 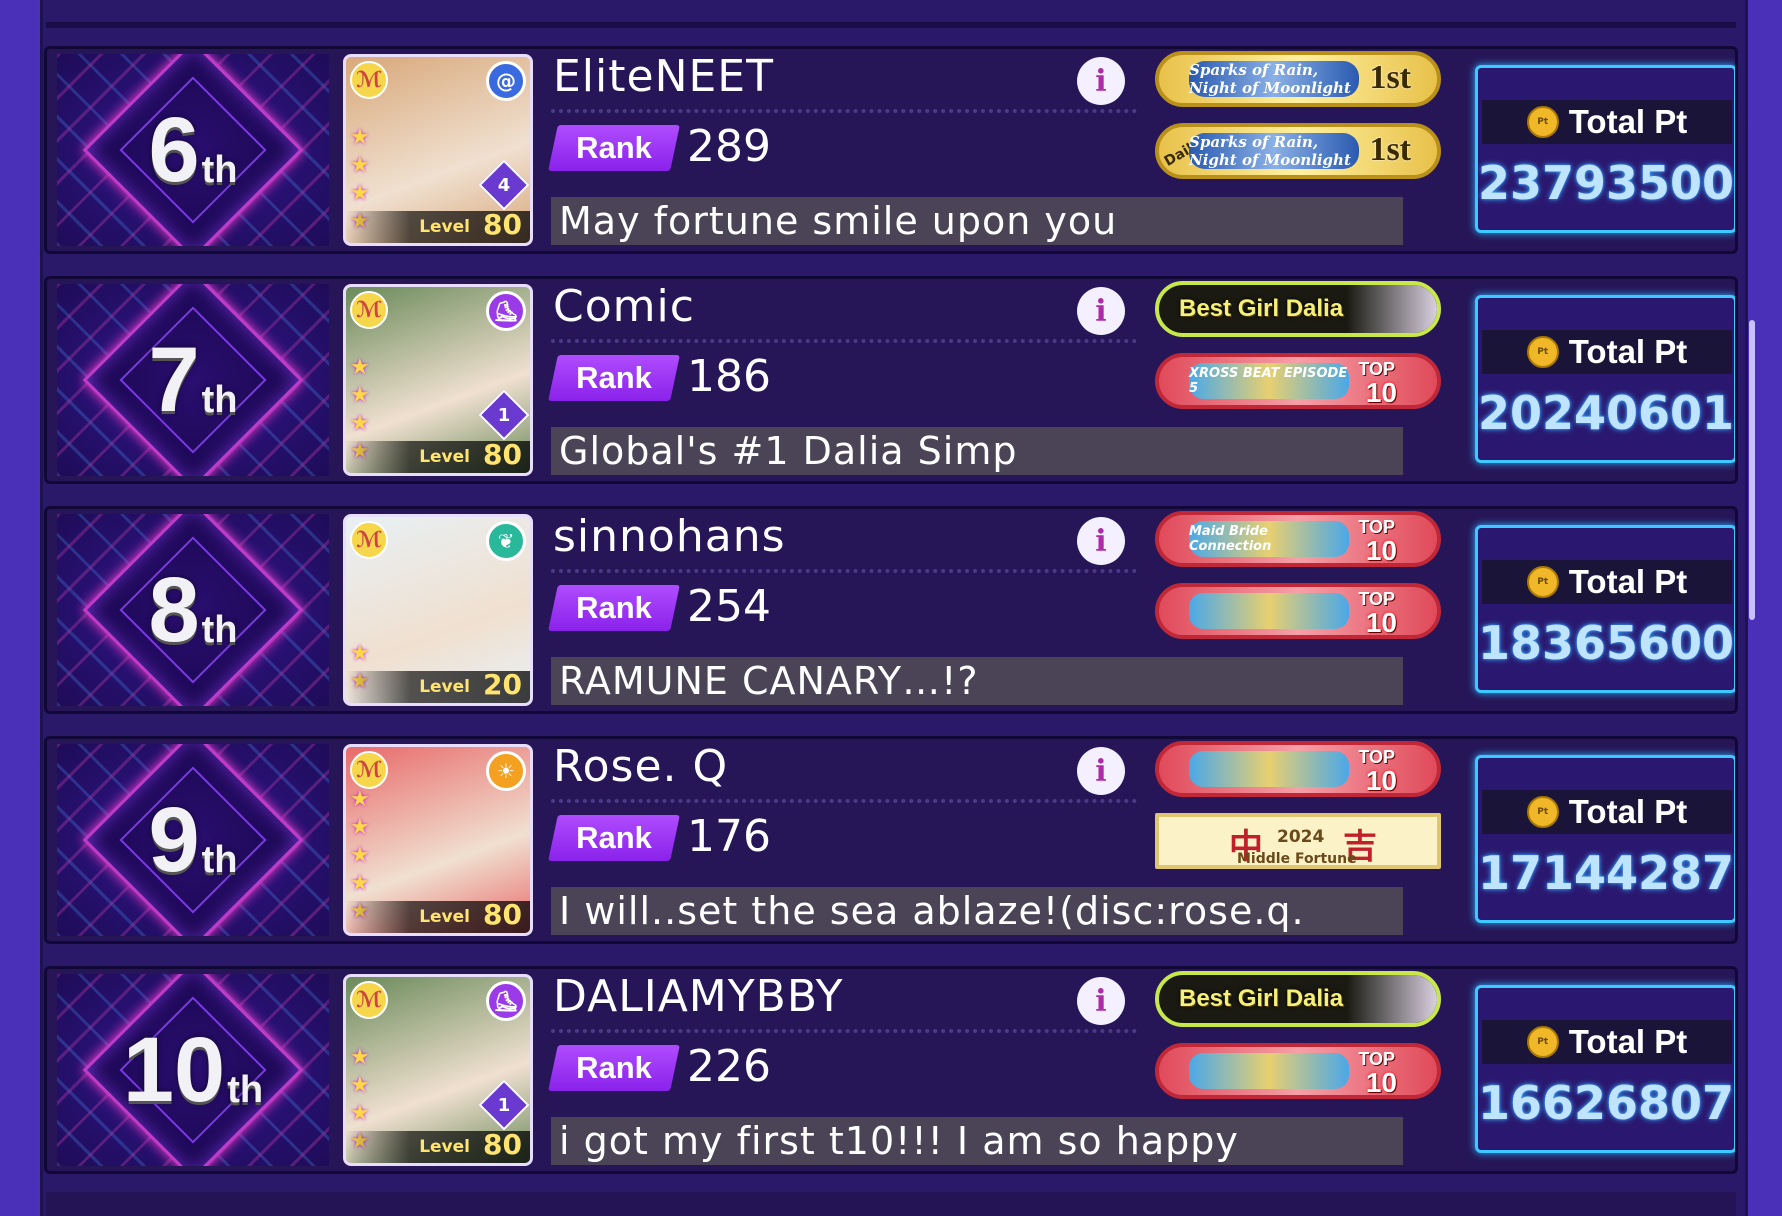 I want to click on total-points-value: 20240601, so click(x=1606, y=413).